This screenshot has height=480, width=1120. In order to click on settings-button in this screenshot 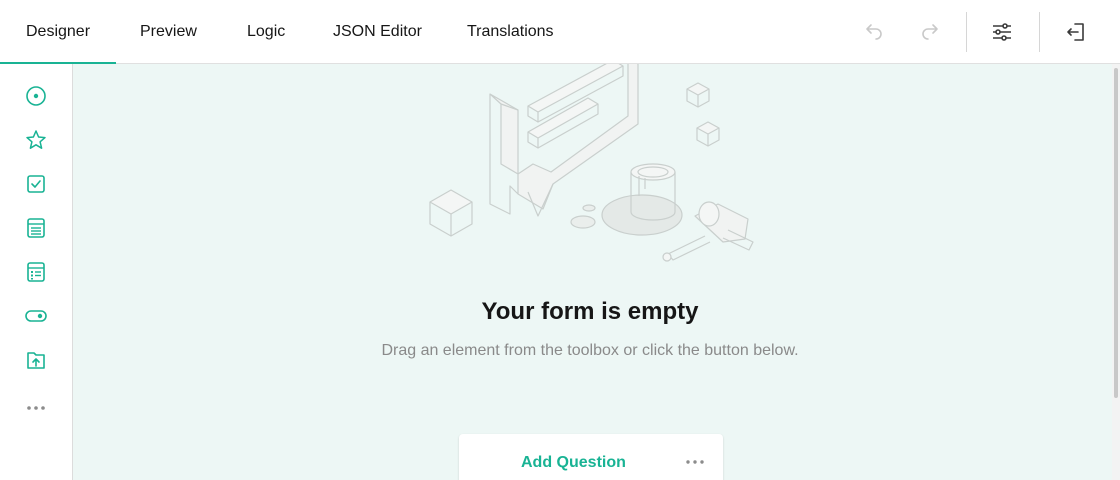, I will do `click(1002, 32)`.